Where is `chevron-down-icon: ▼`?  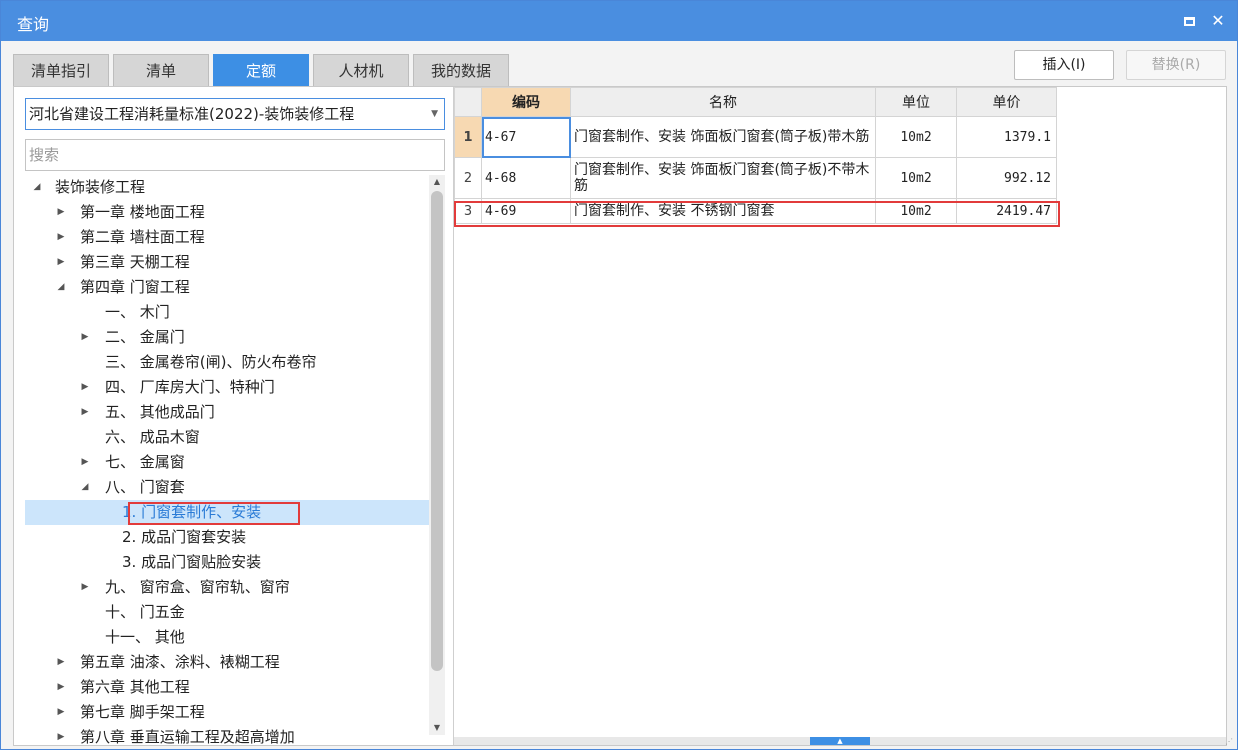 chevron-down-icon: ▼ is located at coordinates (434, 114).